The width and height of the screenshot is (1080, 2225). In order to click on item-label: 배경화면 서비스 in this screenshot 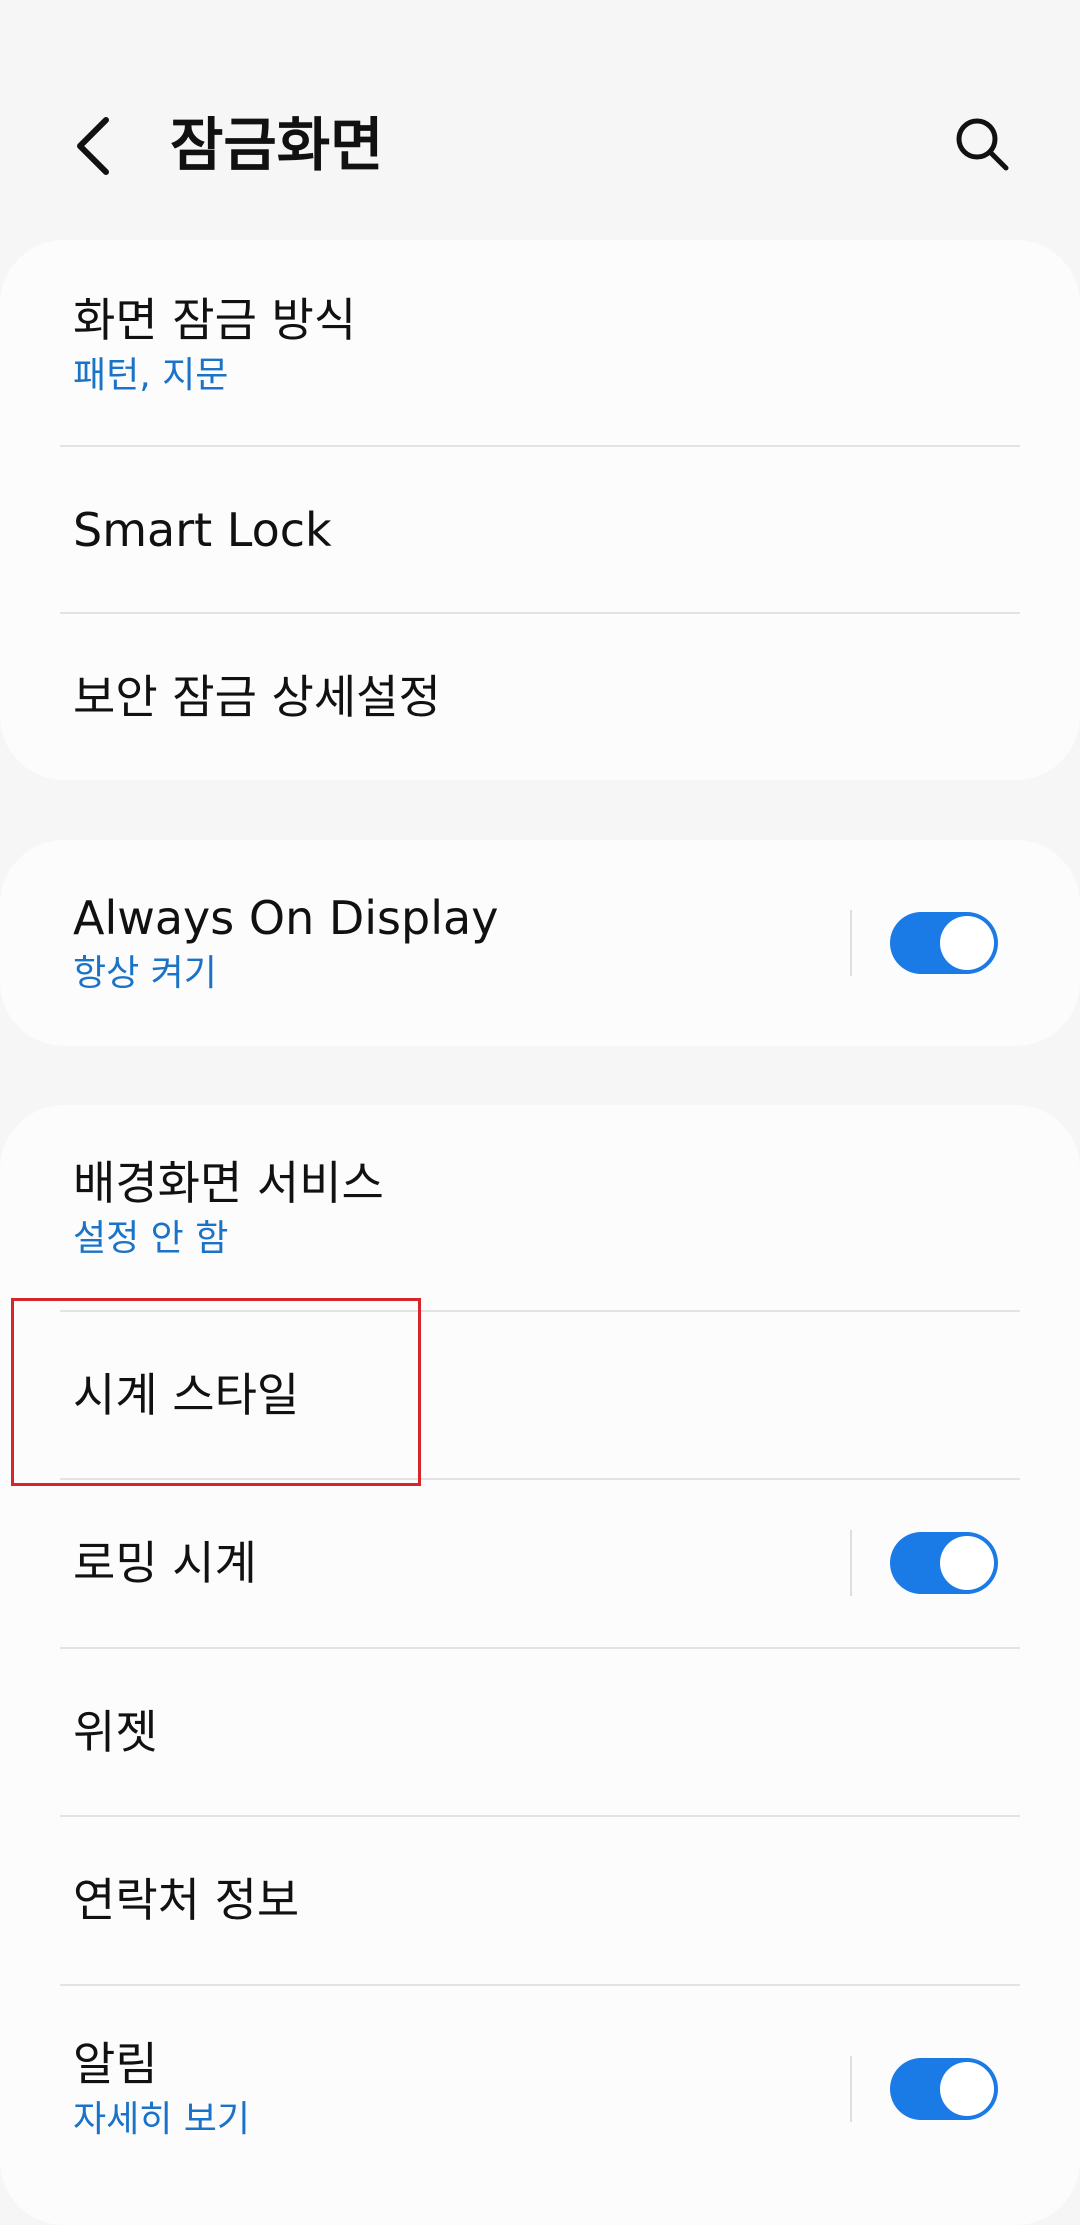, I will do `click(228, 1183)`.